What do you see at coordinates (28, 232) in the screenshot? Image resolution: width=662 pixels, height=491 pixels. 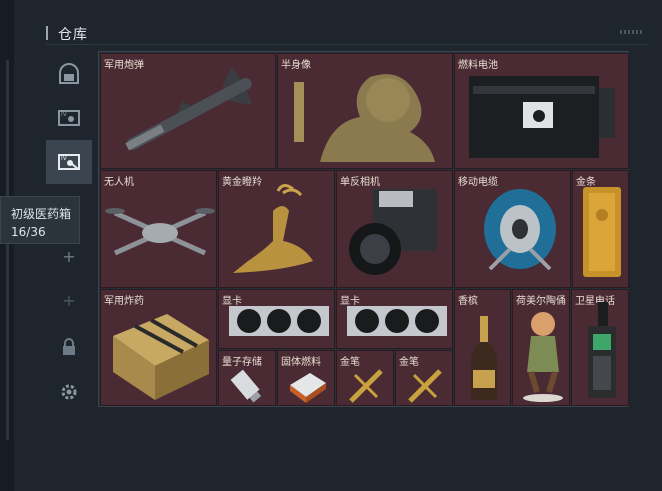 I see `tooltip-item-count: 16/36` at bounding box center [28, 232].